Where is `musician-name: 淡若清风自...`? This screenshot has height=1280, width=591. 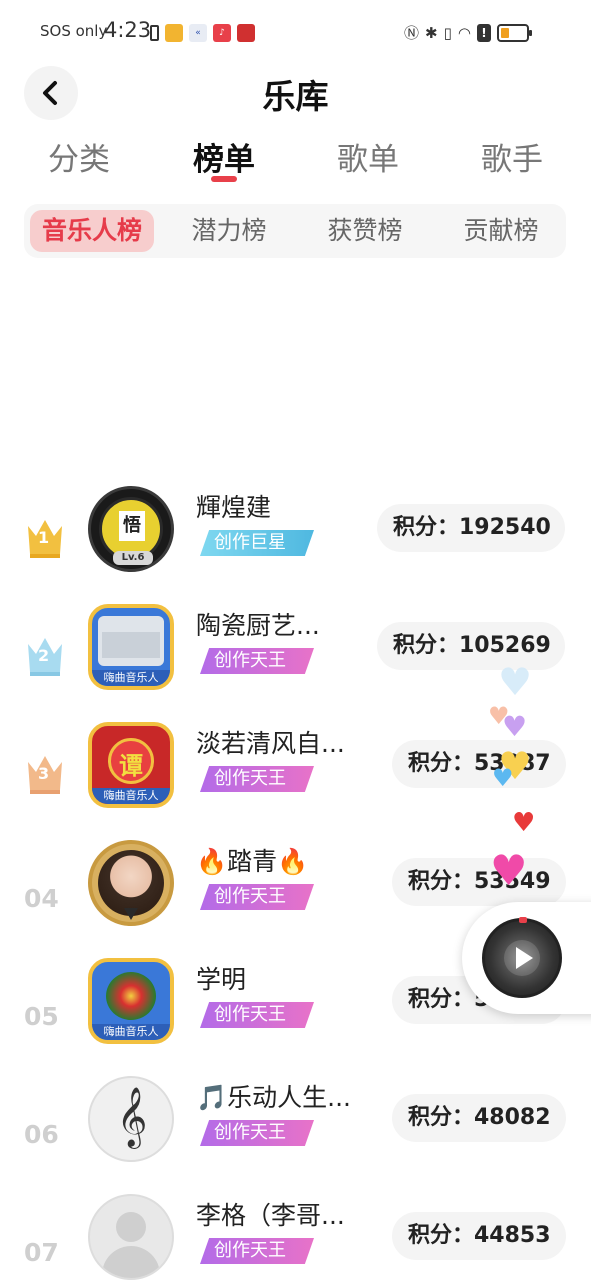 musician-name: 淡若清风自... is located at coordinates (270, 742).